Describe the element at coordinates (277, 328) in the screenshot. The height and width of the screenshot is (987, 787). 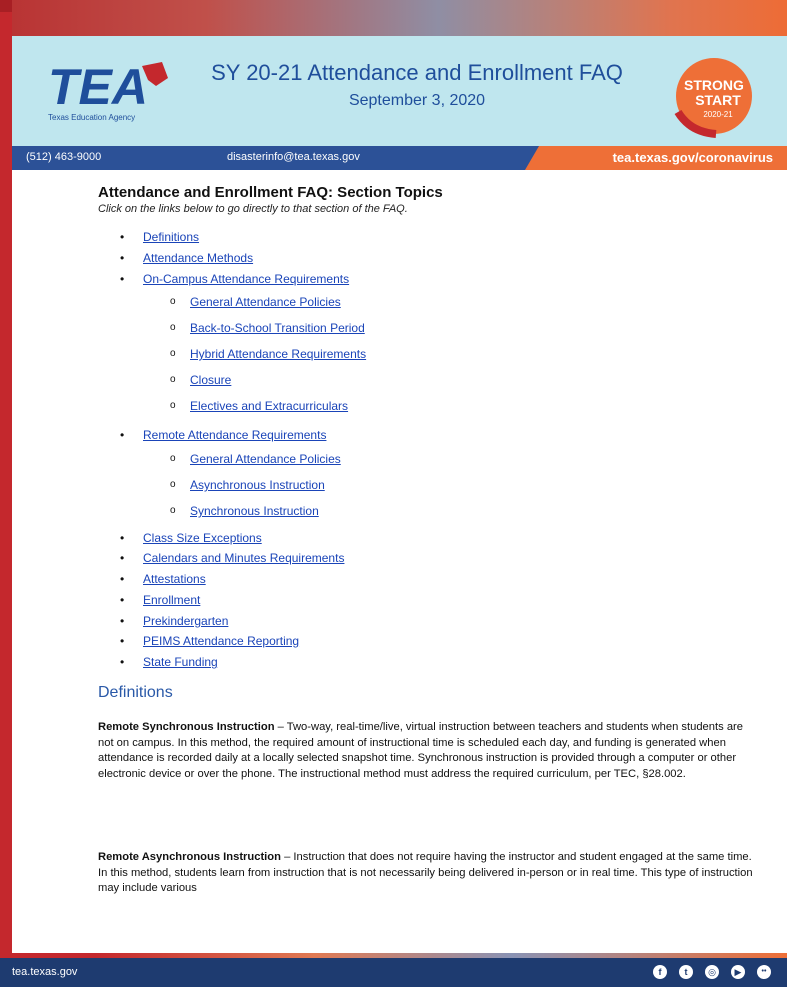
I see `toc-link-back-to-school: Back-to-School Transition Period` at that location.